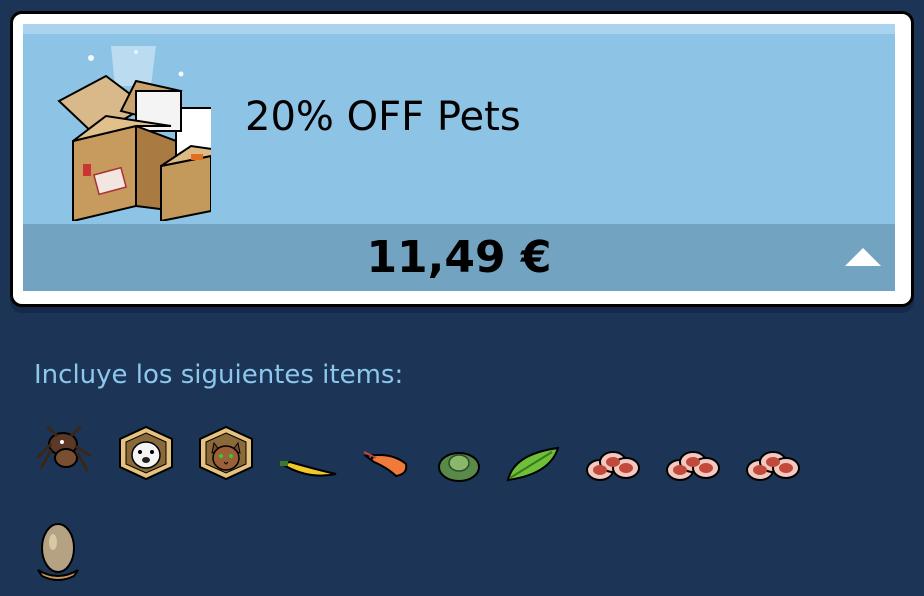 The image size is (924, 596). I want to click on includes-label: Incluye los siguientes items:, so click(219, 375).